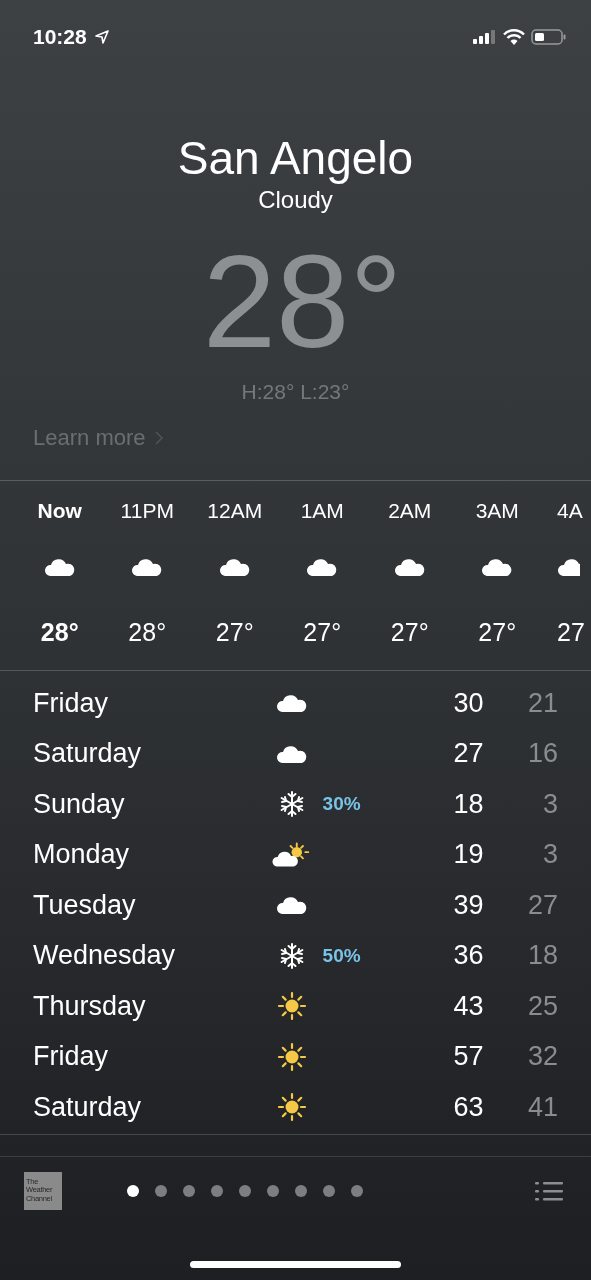 The width and height of the screenshot is (591, 1280). Describe the element at coordinates (85, 905) in the screenshot. I see `day-name: Tuesday` at that location.